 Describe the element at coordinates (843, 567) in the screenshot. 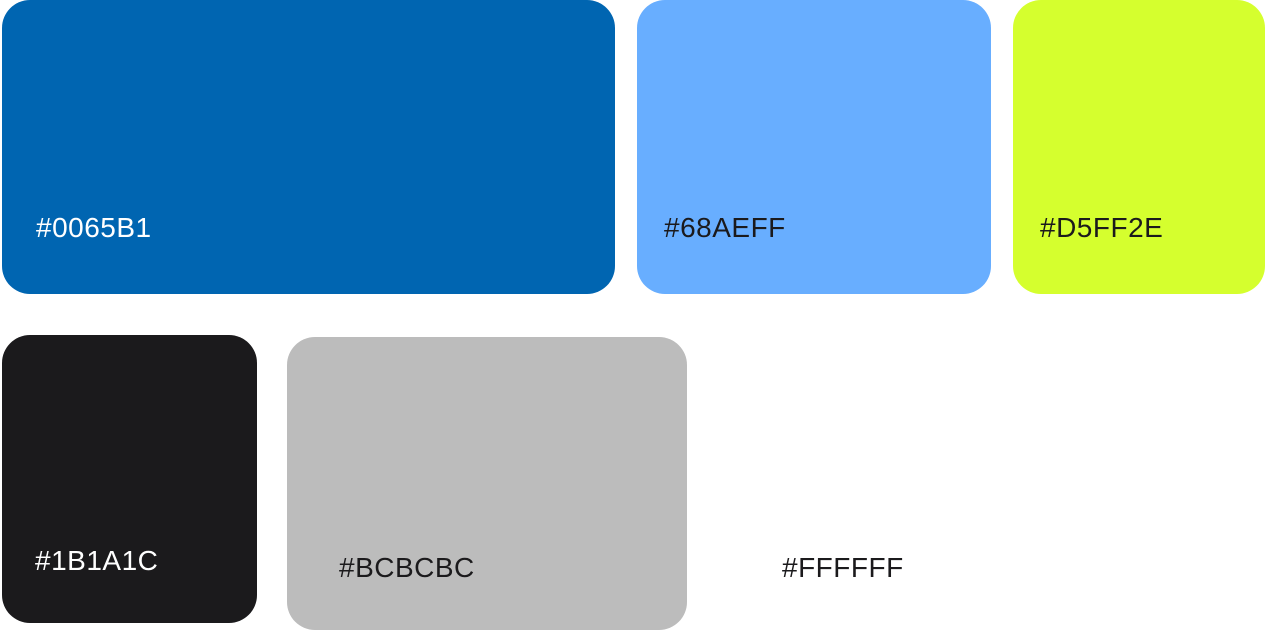

I see `swatch-hex-label: #FFFFFF` at that location.